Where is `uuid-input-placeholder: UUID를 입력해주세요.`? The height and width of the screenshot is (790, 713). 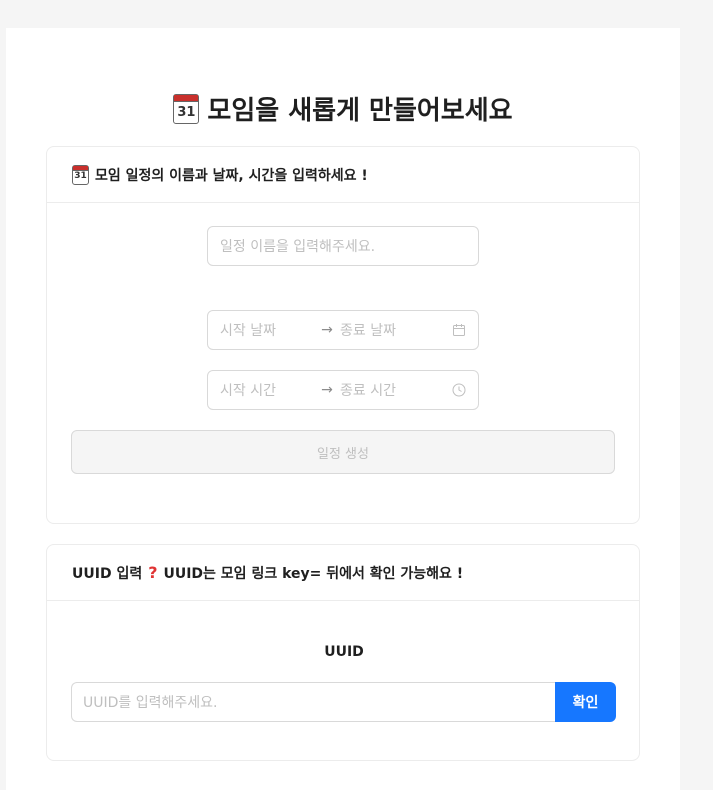
uuid-input-placeholder: UUID를 입력해주세요. is located at coordinates (150, 703).